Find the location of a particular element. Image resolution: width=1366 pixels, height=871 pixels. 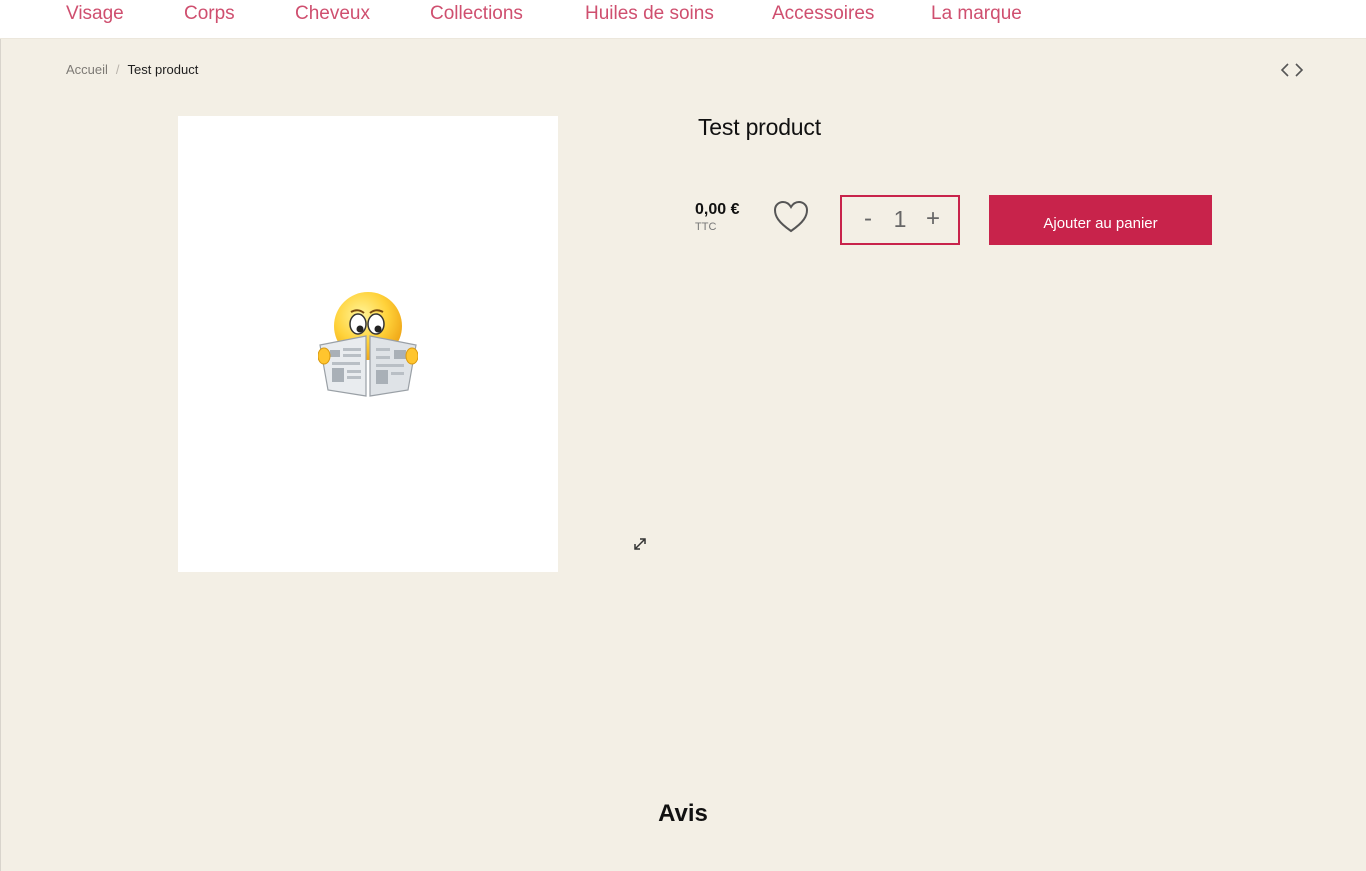

tax-label: TTC is located at coordinates (706, 227).